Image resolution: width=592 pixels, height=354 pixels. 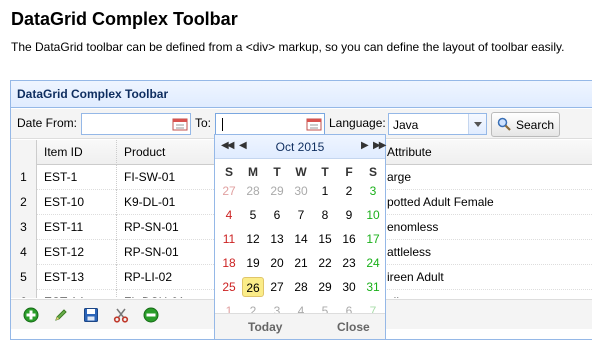 I want to click on attribute-cell: attleless, so click(x=409, y=252).